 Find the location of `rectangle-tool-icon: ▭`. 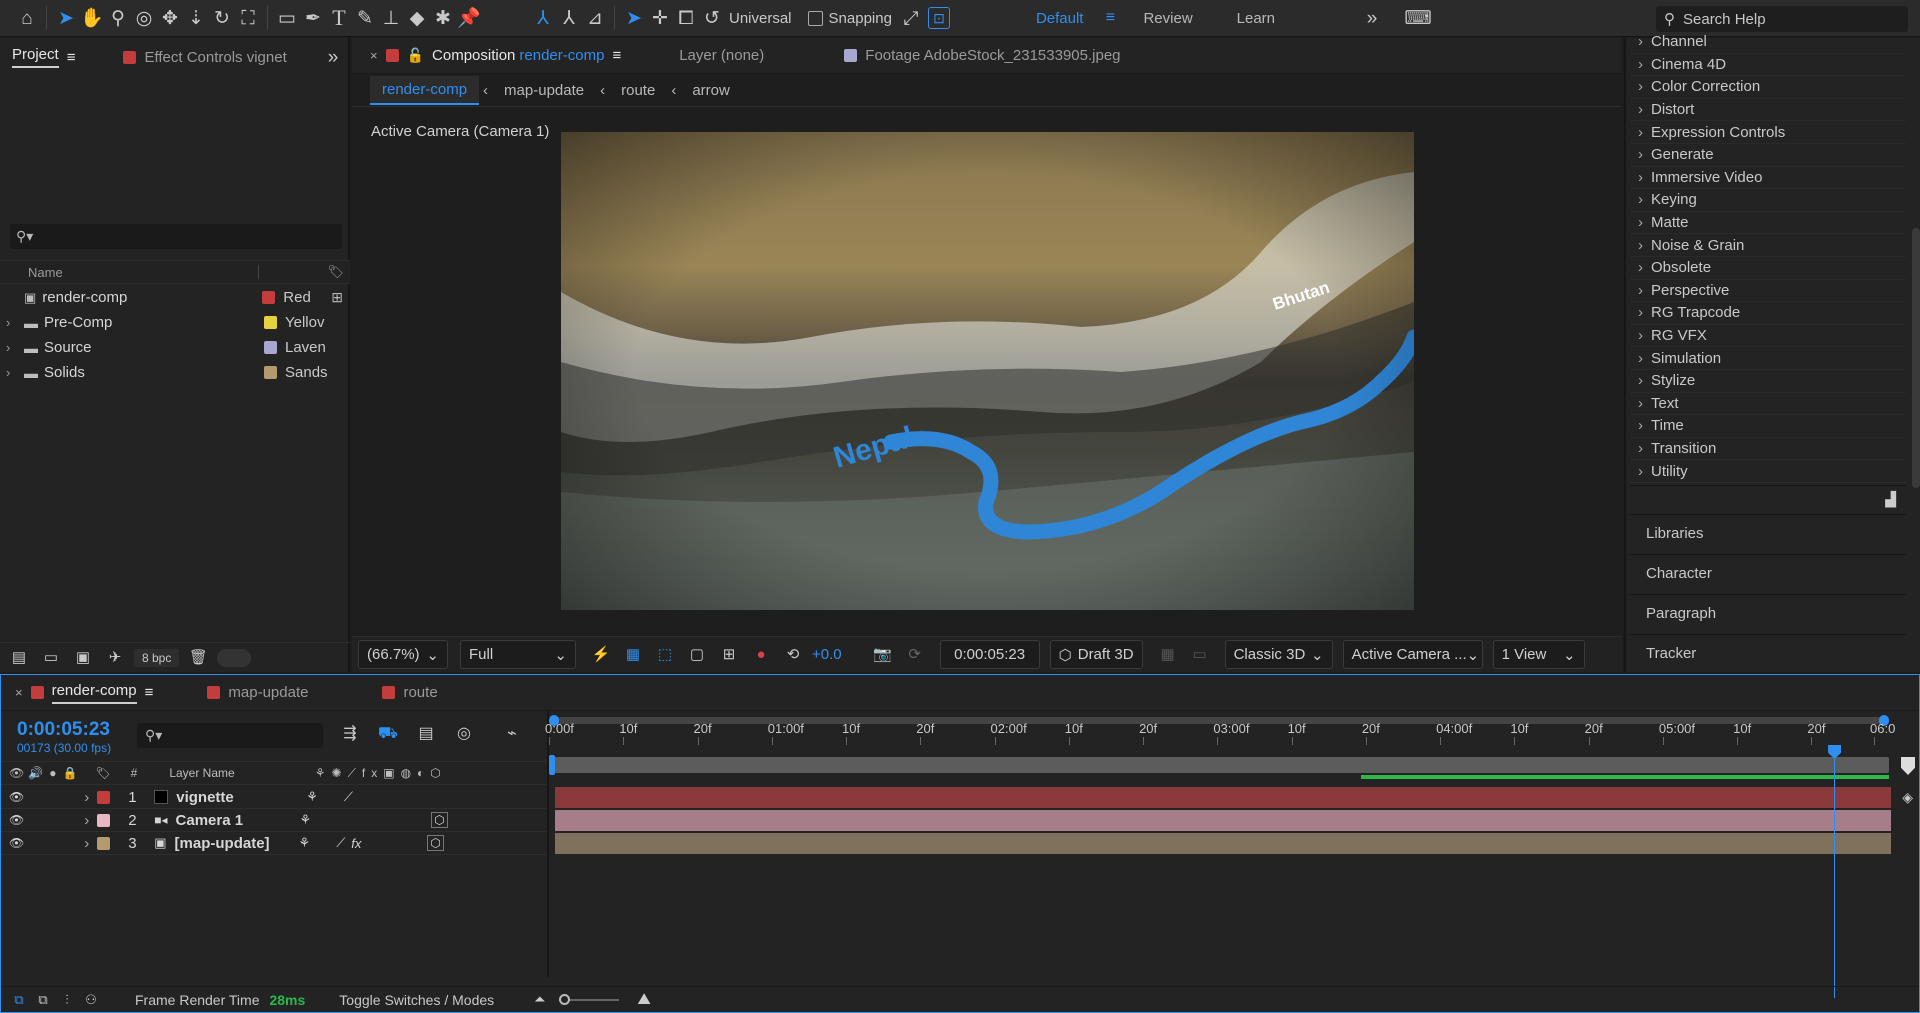

rectangle-tool-icon: ▭ is located at coordinates (287, 18).